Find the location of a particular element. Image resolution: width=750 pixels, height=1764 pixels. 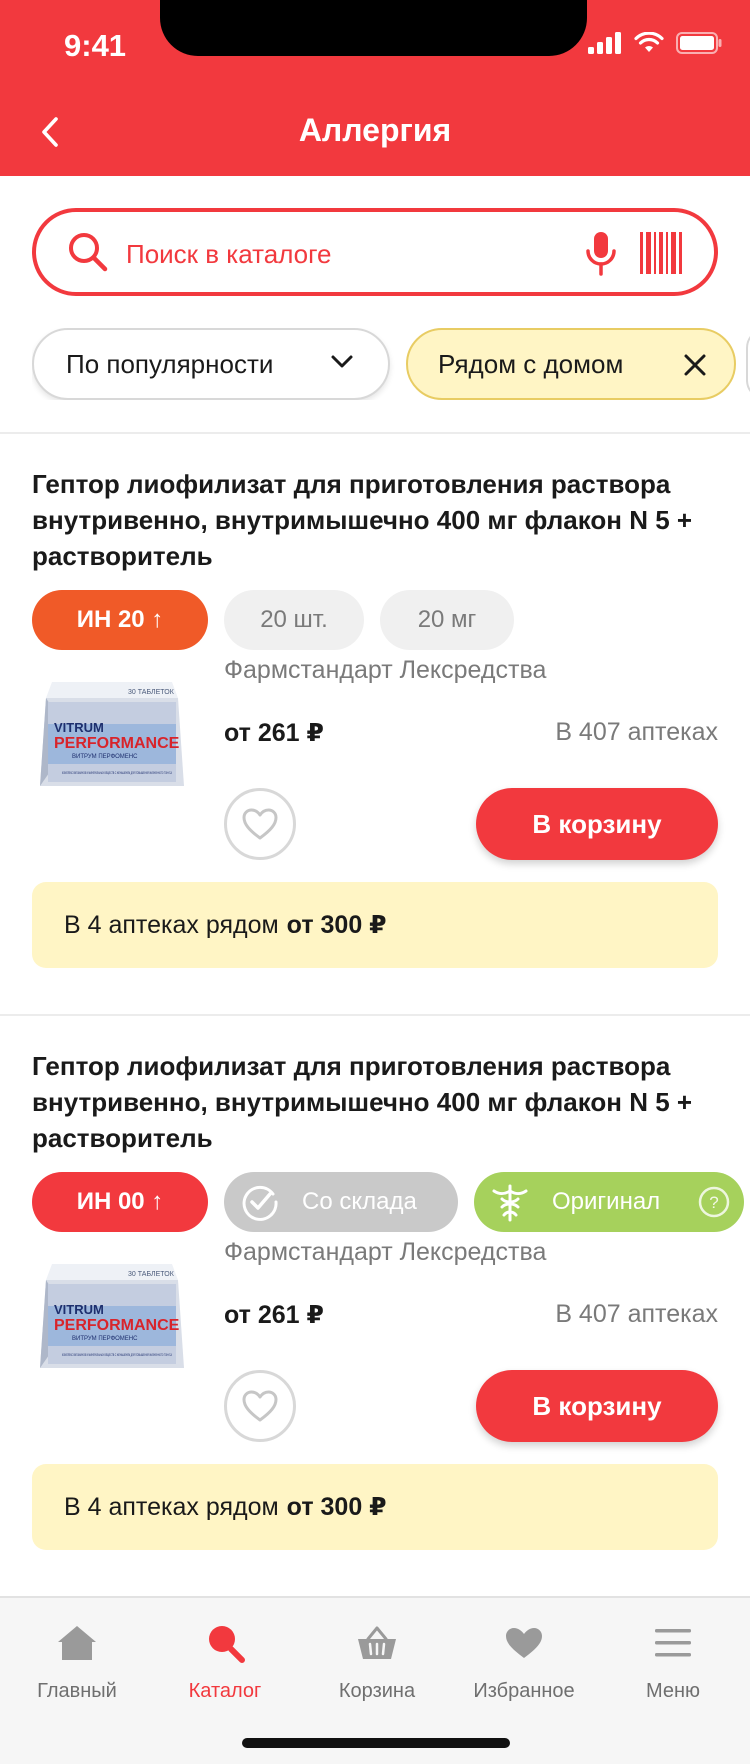

tab-label: Меню is located at coordinates (673, 1691).